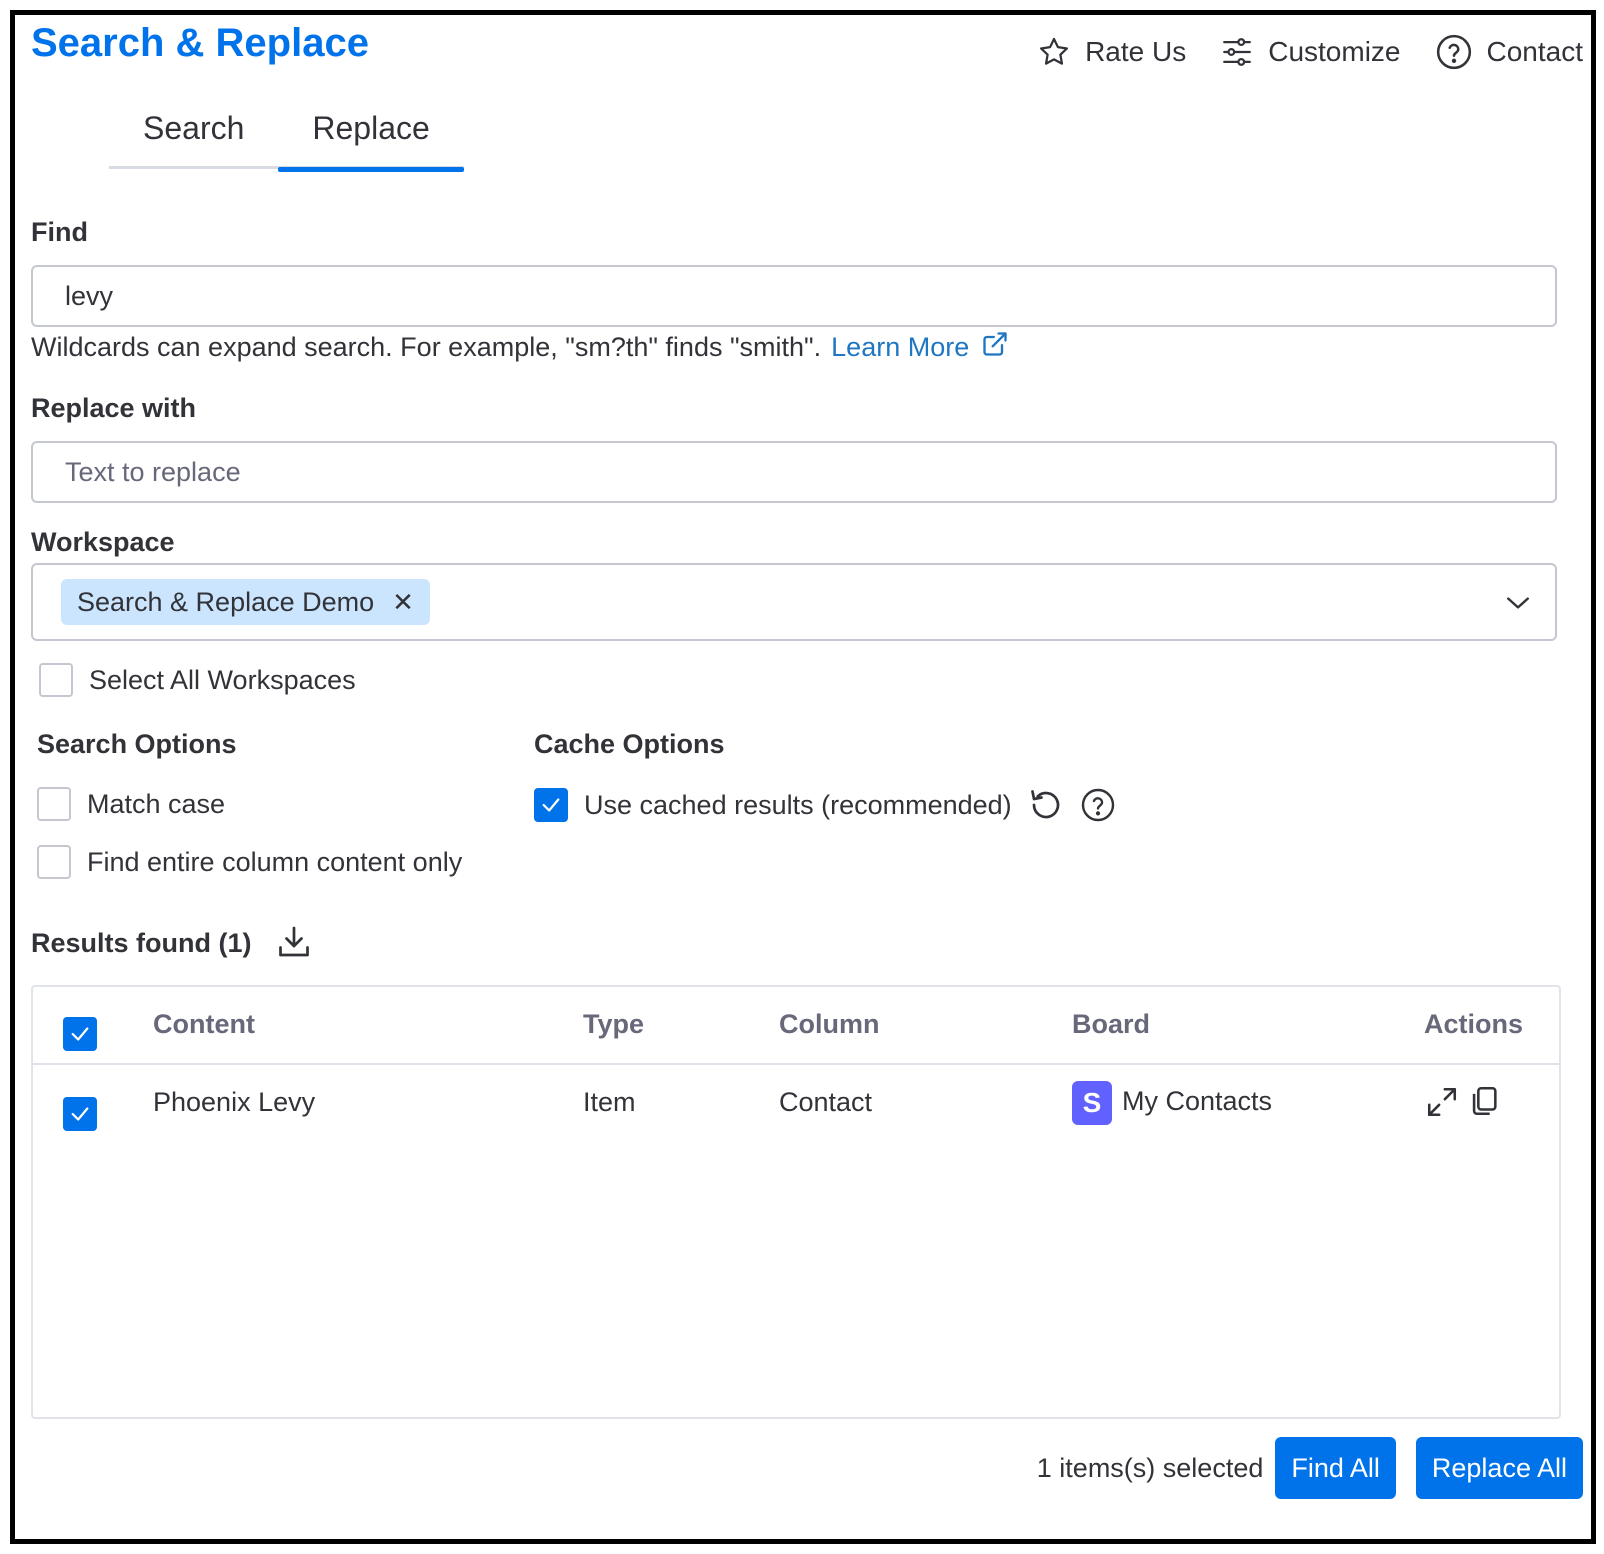 The height and width of the screenshot is (1554, 1604). I want to click on find-label: Find, so click(59, 232).